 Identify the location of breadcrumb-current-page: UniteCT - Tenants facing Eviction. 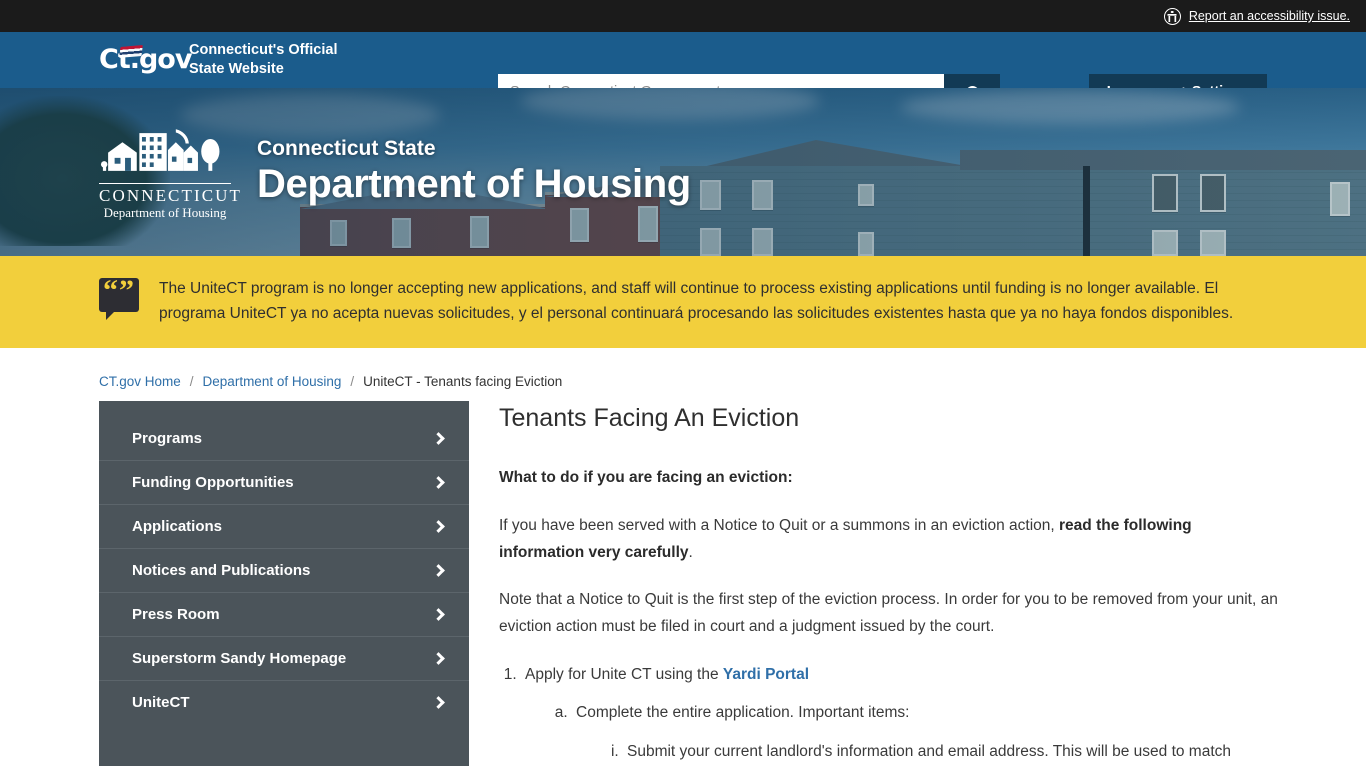
(463, 382).